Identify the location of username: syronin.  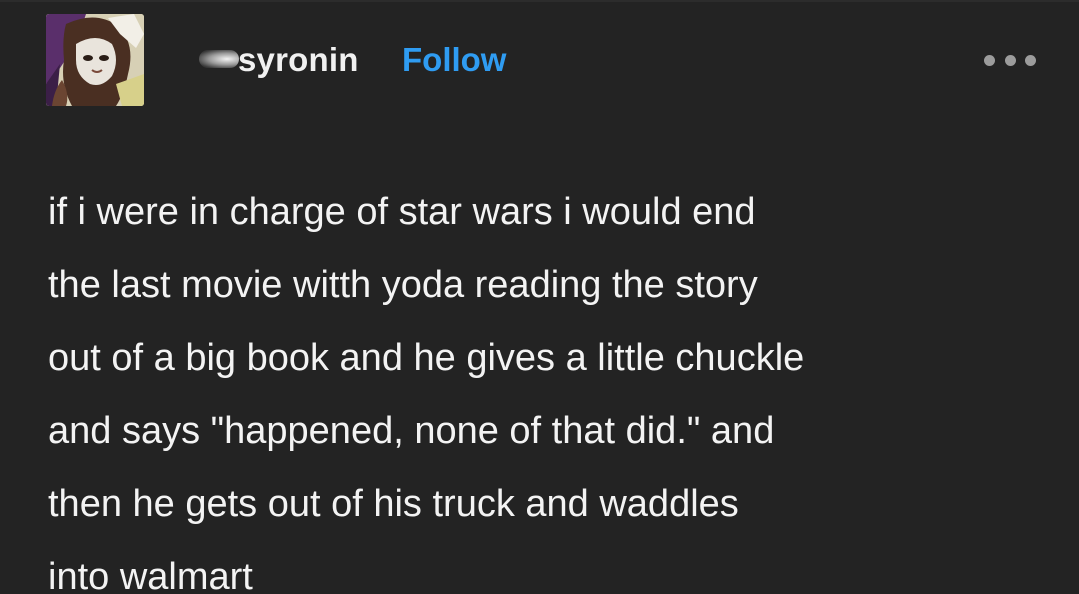
(298, 60).